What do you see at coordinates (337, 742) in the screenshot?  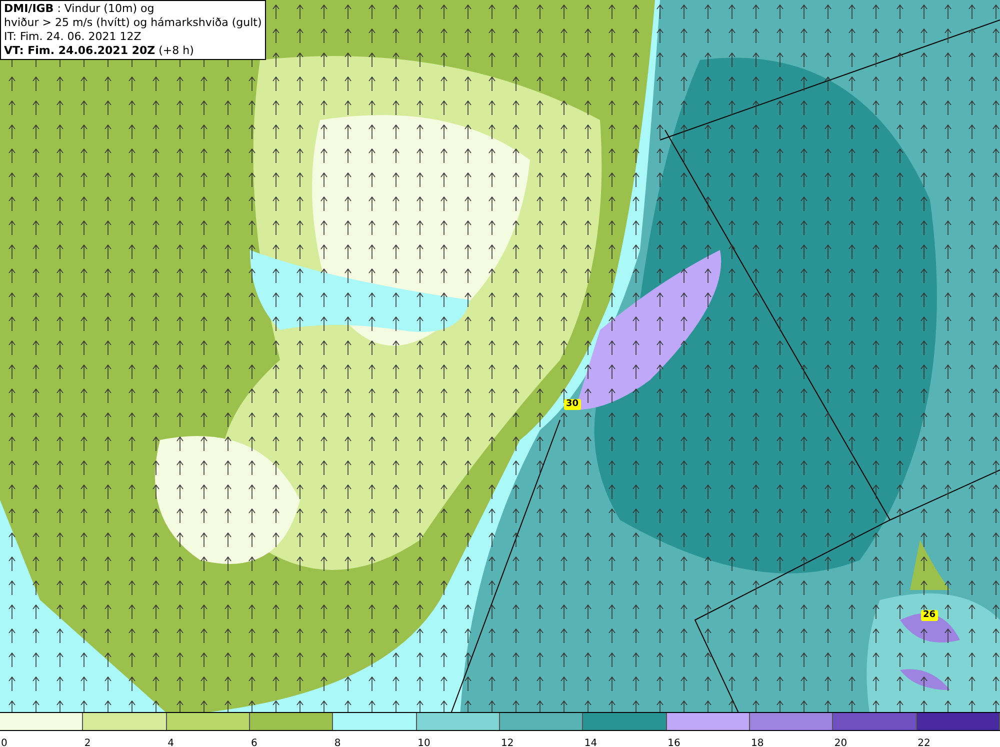 I see `scale-label: 8` at bounding box center [337, 742].